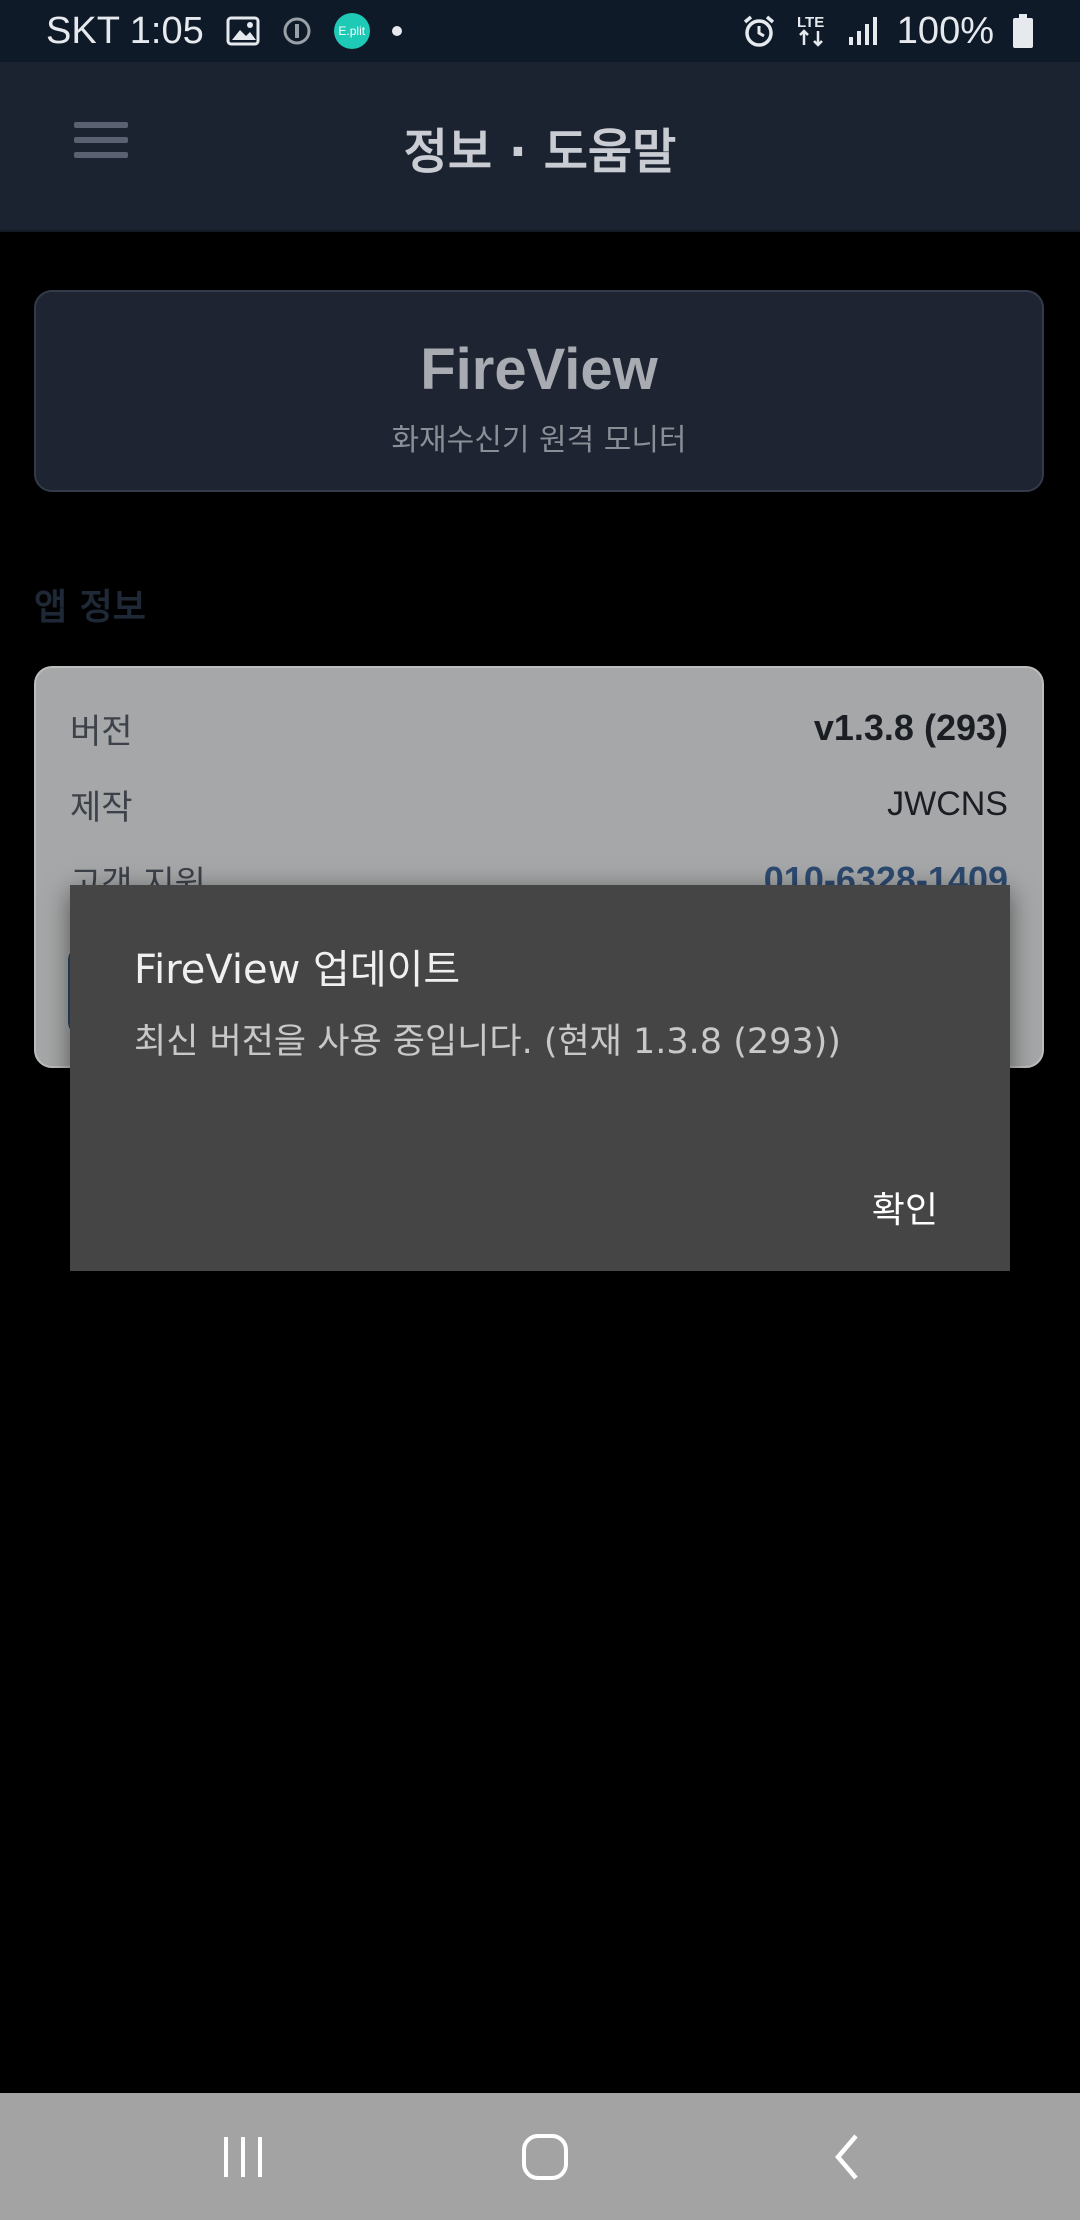  What do you see at coordinates (297, 31) in the screenshot?
I see `info-circle-icon` at bounding box center [297, 31].